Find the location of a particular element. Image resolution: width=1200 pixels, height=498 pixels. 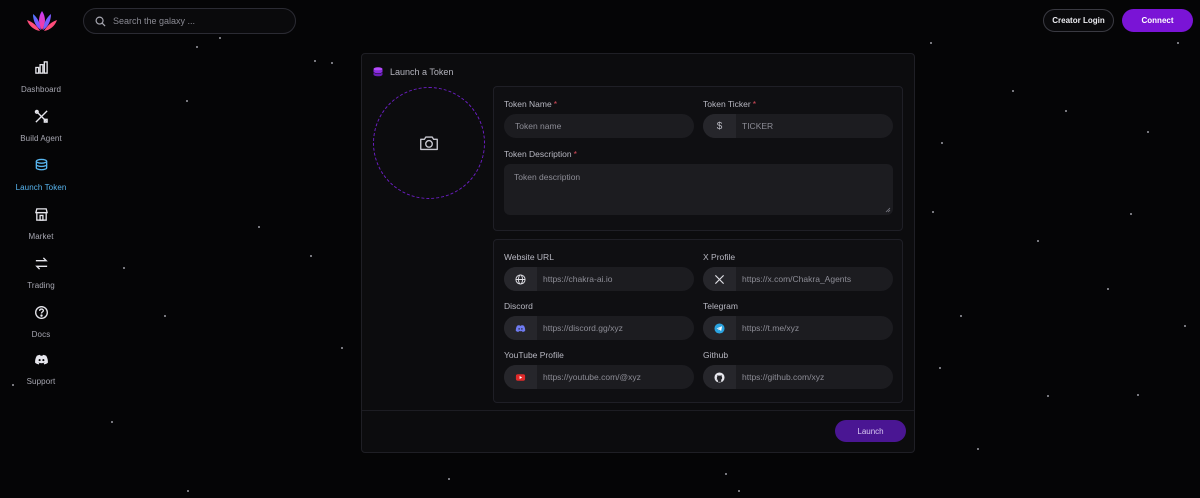

token-image-upload is located at coordinates (429, 143).